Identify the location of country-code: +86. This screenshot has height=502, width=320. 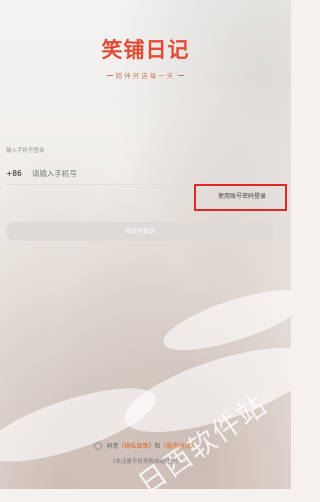
(14, 173).